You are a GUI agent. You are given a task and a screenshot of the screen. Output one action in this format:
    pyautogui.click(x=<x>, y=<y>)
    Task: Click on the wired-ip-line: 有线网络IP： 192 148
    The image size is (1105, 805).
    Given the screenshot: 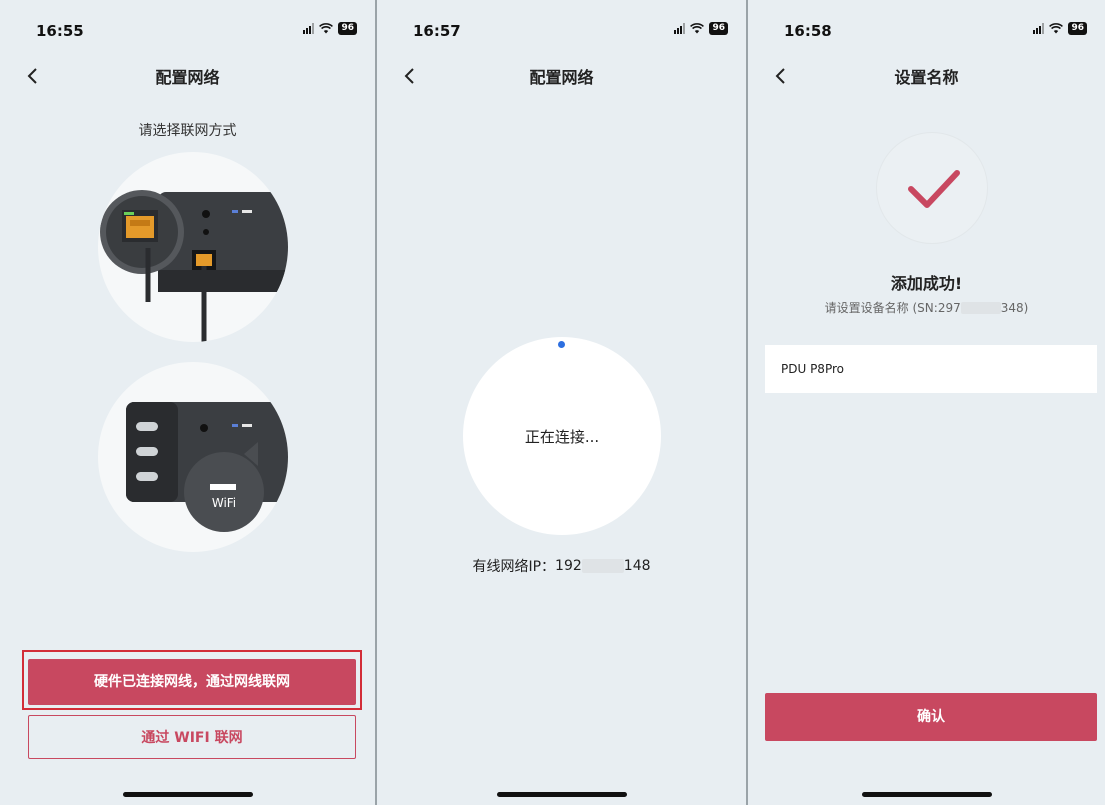 What is the action you would take?
    pyautogui.click(x=561, y=566)
    